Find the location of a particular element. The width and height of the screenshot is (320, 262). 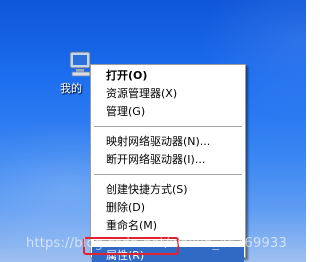

menu-item: 打开(O) is located at coordinates (168, 76).